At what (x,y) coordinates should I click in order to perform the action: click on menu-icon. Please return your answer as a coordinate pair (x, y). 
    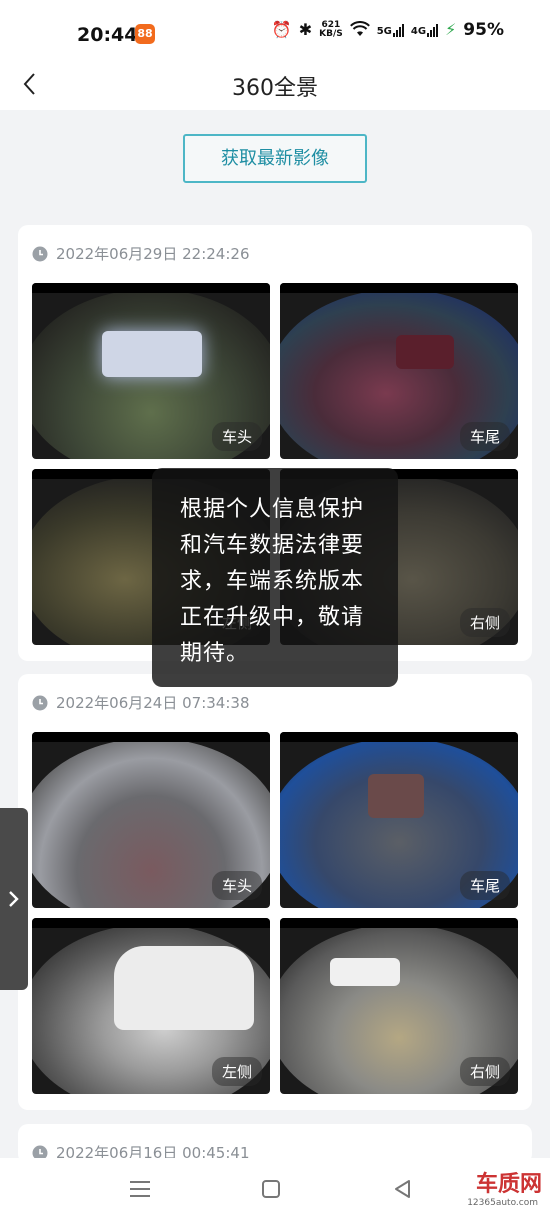
    Looking at the image, I should click on (140, 1189).